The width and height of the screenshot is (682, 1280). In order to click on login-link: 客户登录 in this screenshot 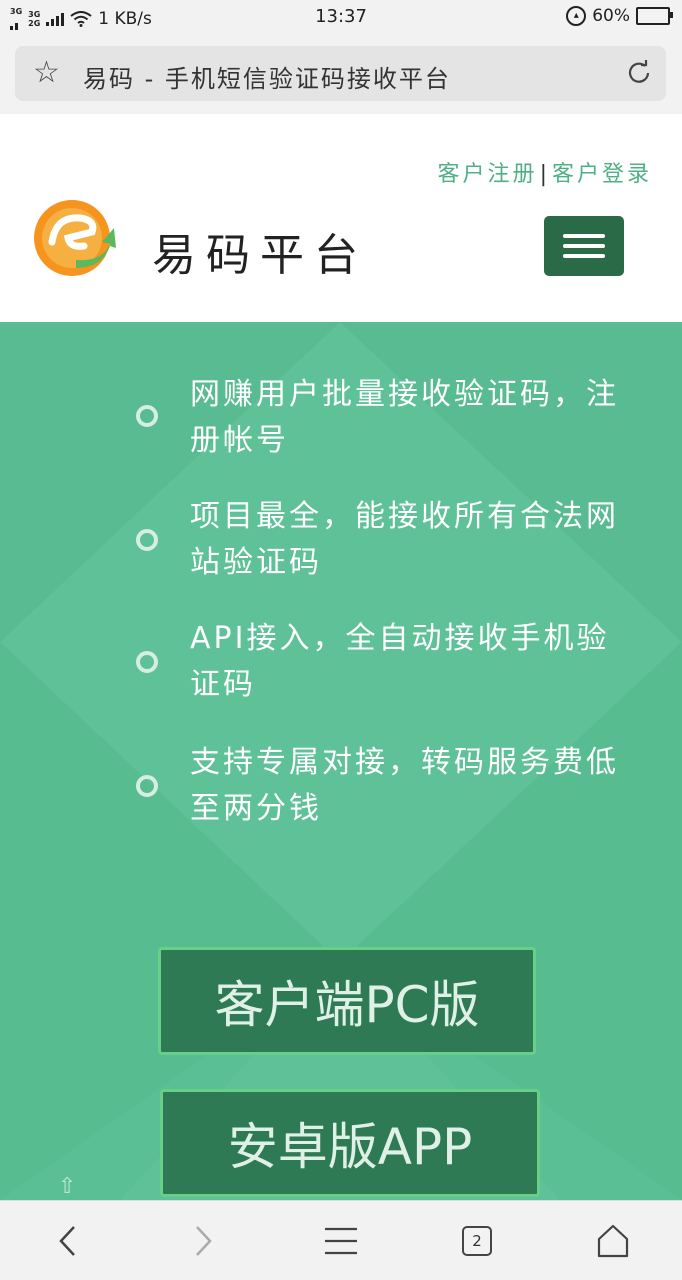, I will do `click(602, 174)`.